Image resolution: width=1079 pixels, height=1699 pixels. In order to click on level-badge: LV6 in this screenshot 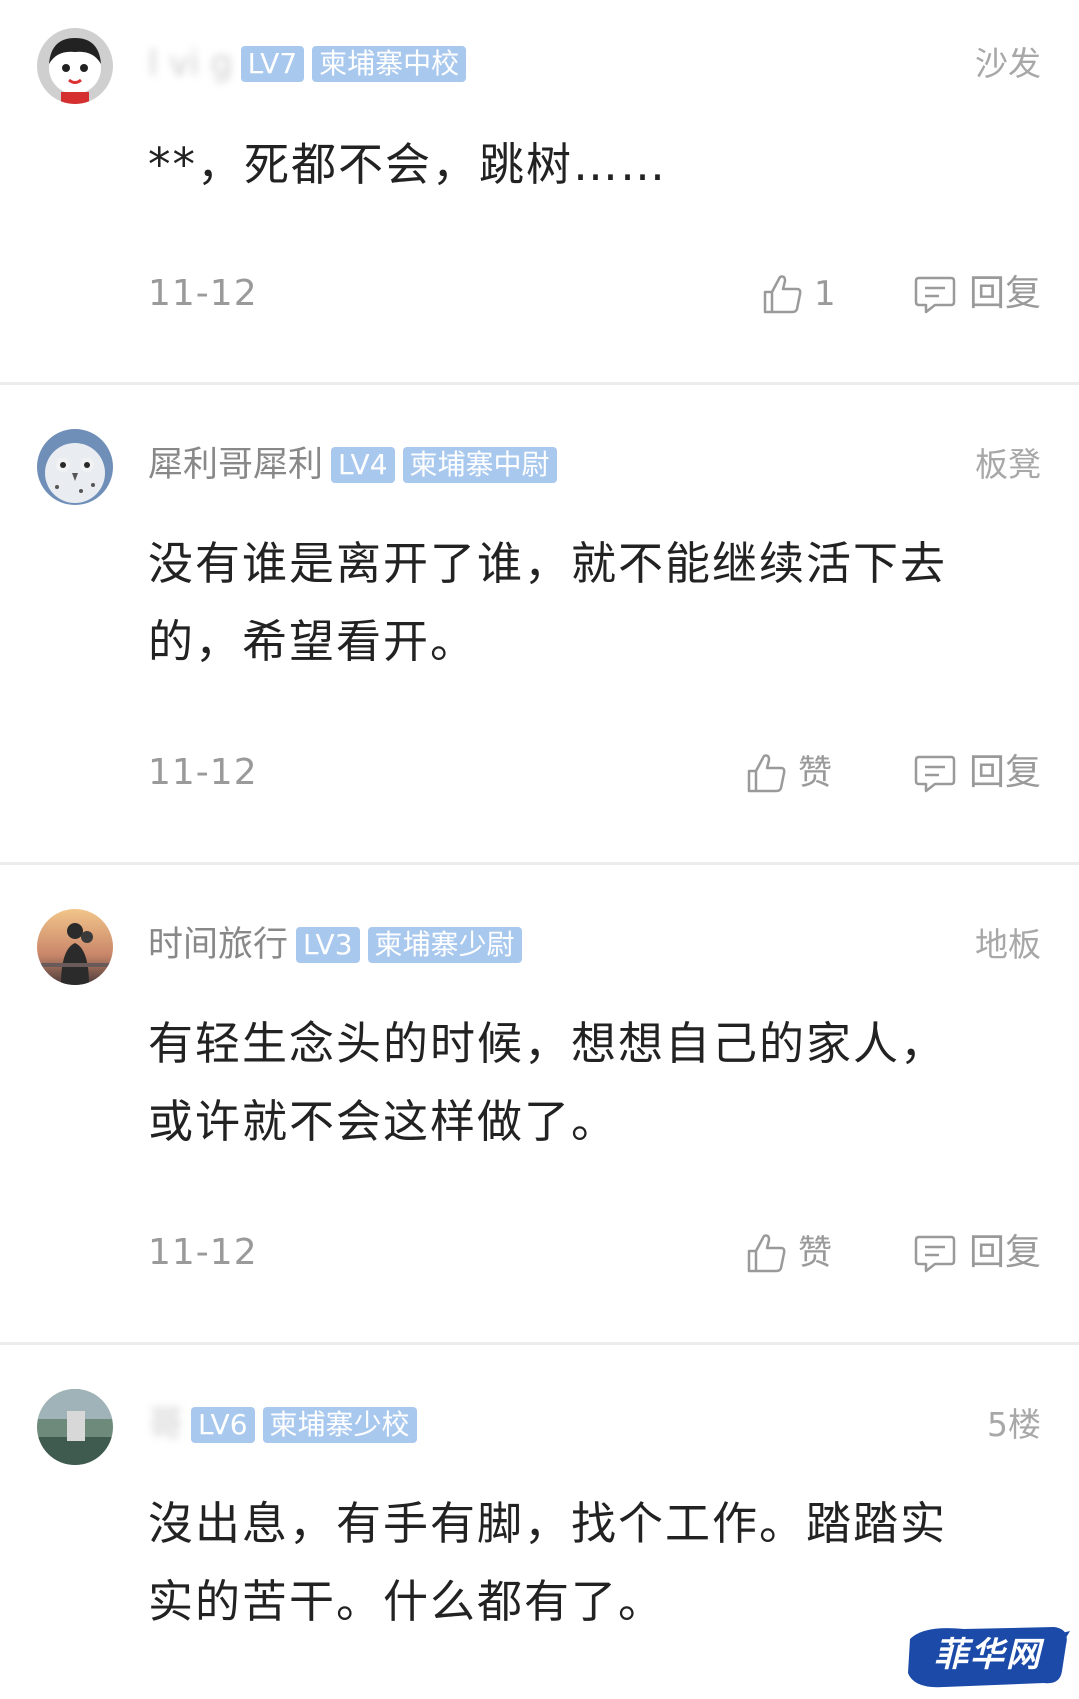, I will do `click(223, 1425)`.